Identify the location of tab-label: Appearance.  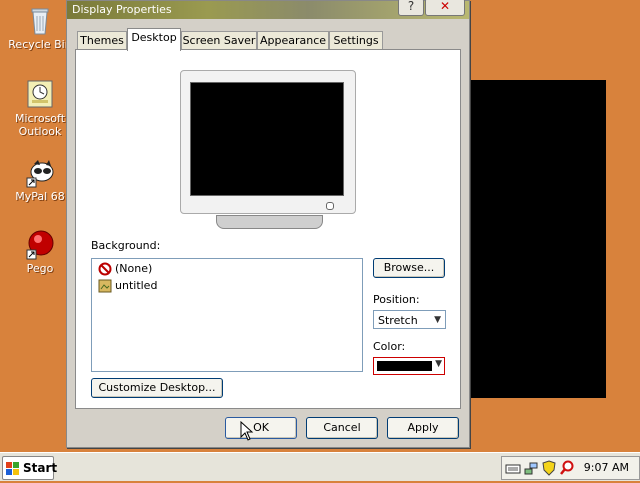
(293, 40).